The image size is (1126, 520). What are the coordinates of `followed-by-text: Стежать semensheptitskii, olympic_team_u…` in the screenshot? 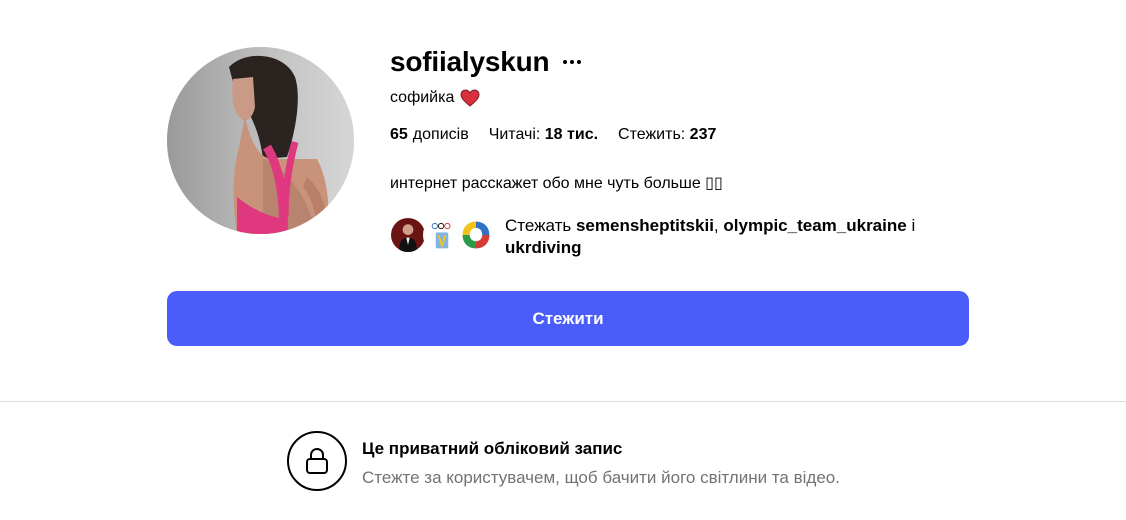 It's located at (715, 236).